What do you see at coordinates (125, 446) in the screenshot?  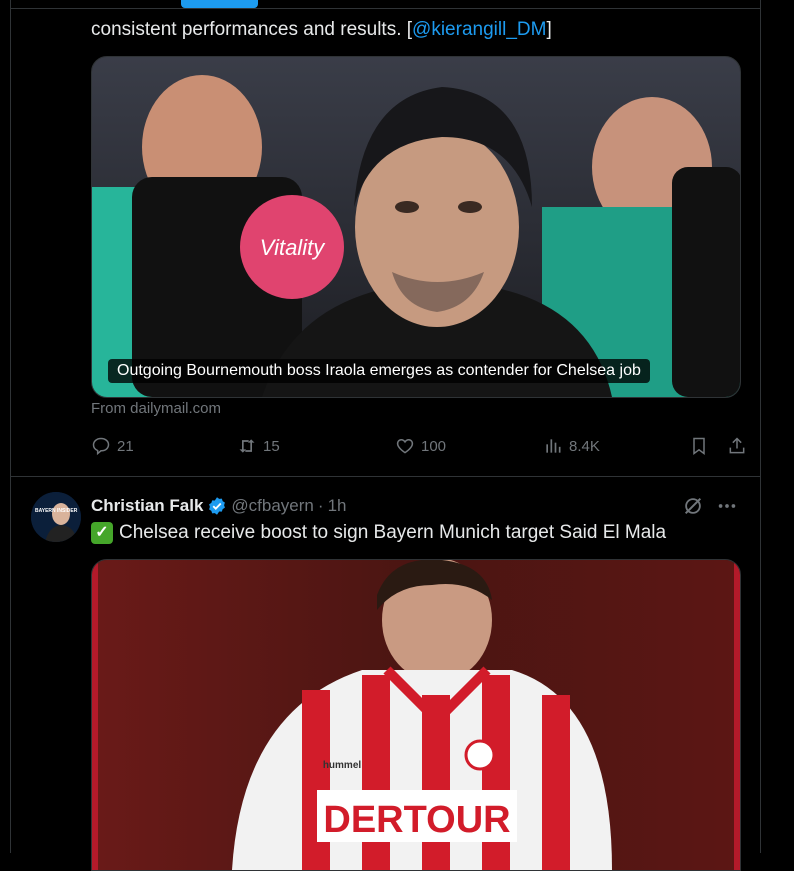 I see `reply-count: 21` at bounding box center [125, 446].